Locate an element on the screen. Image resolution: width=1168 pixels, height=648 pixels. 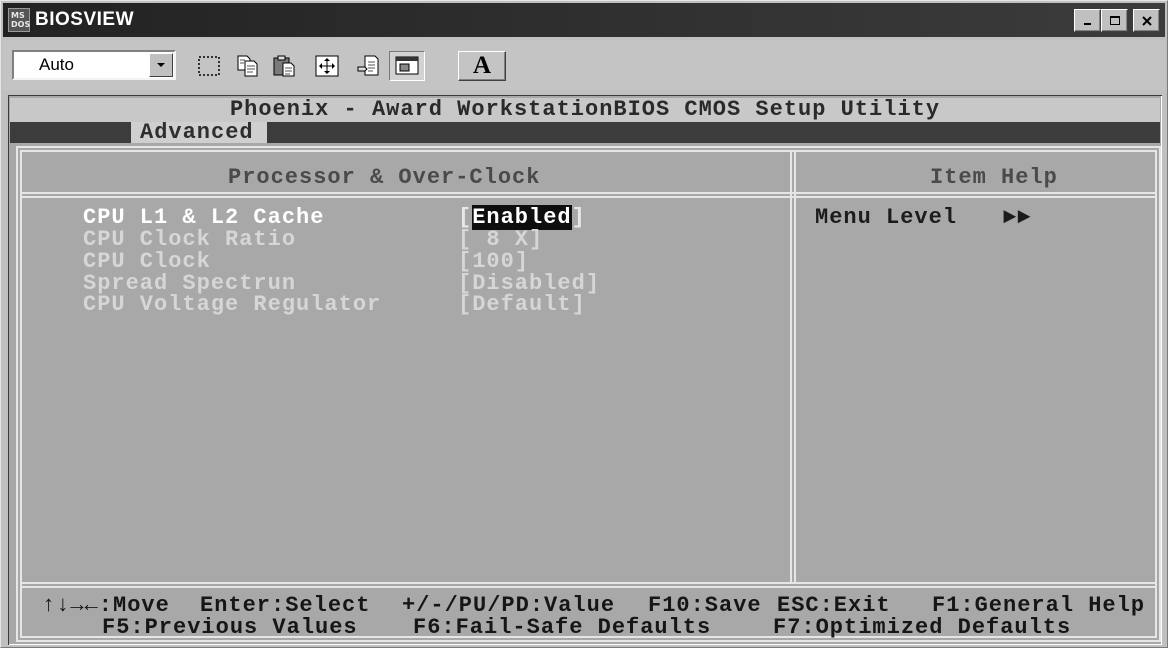
copy-button is located at coordinates (248, 66).